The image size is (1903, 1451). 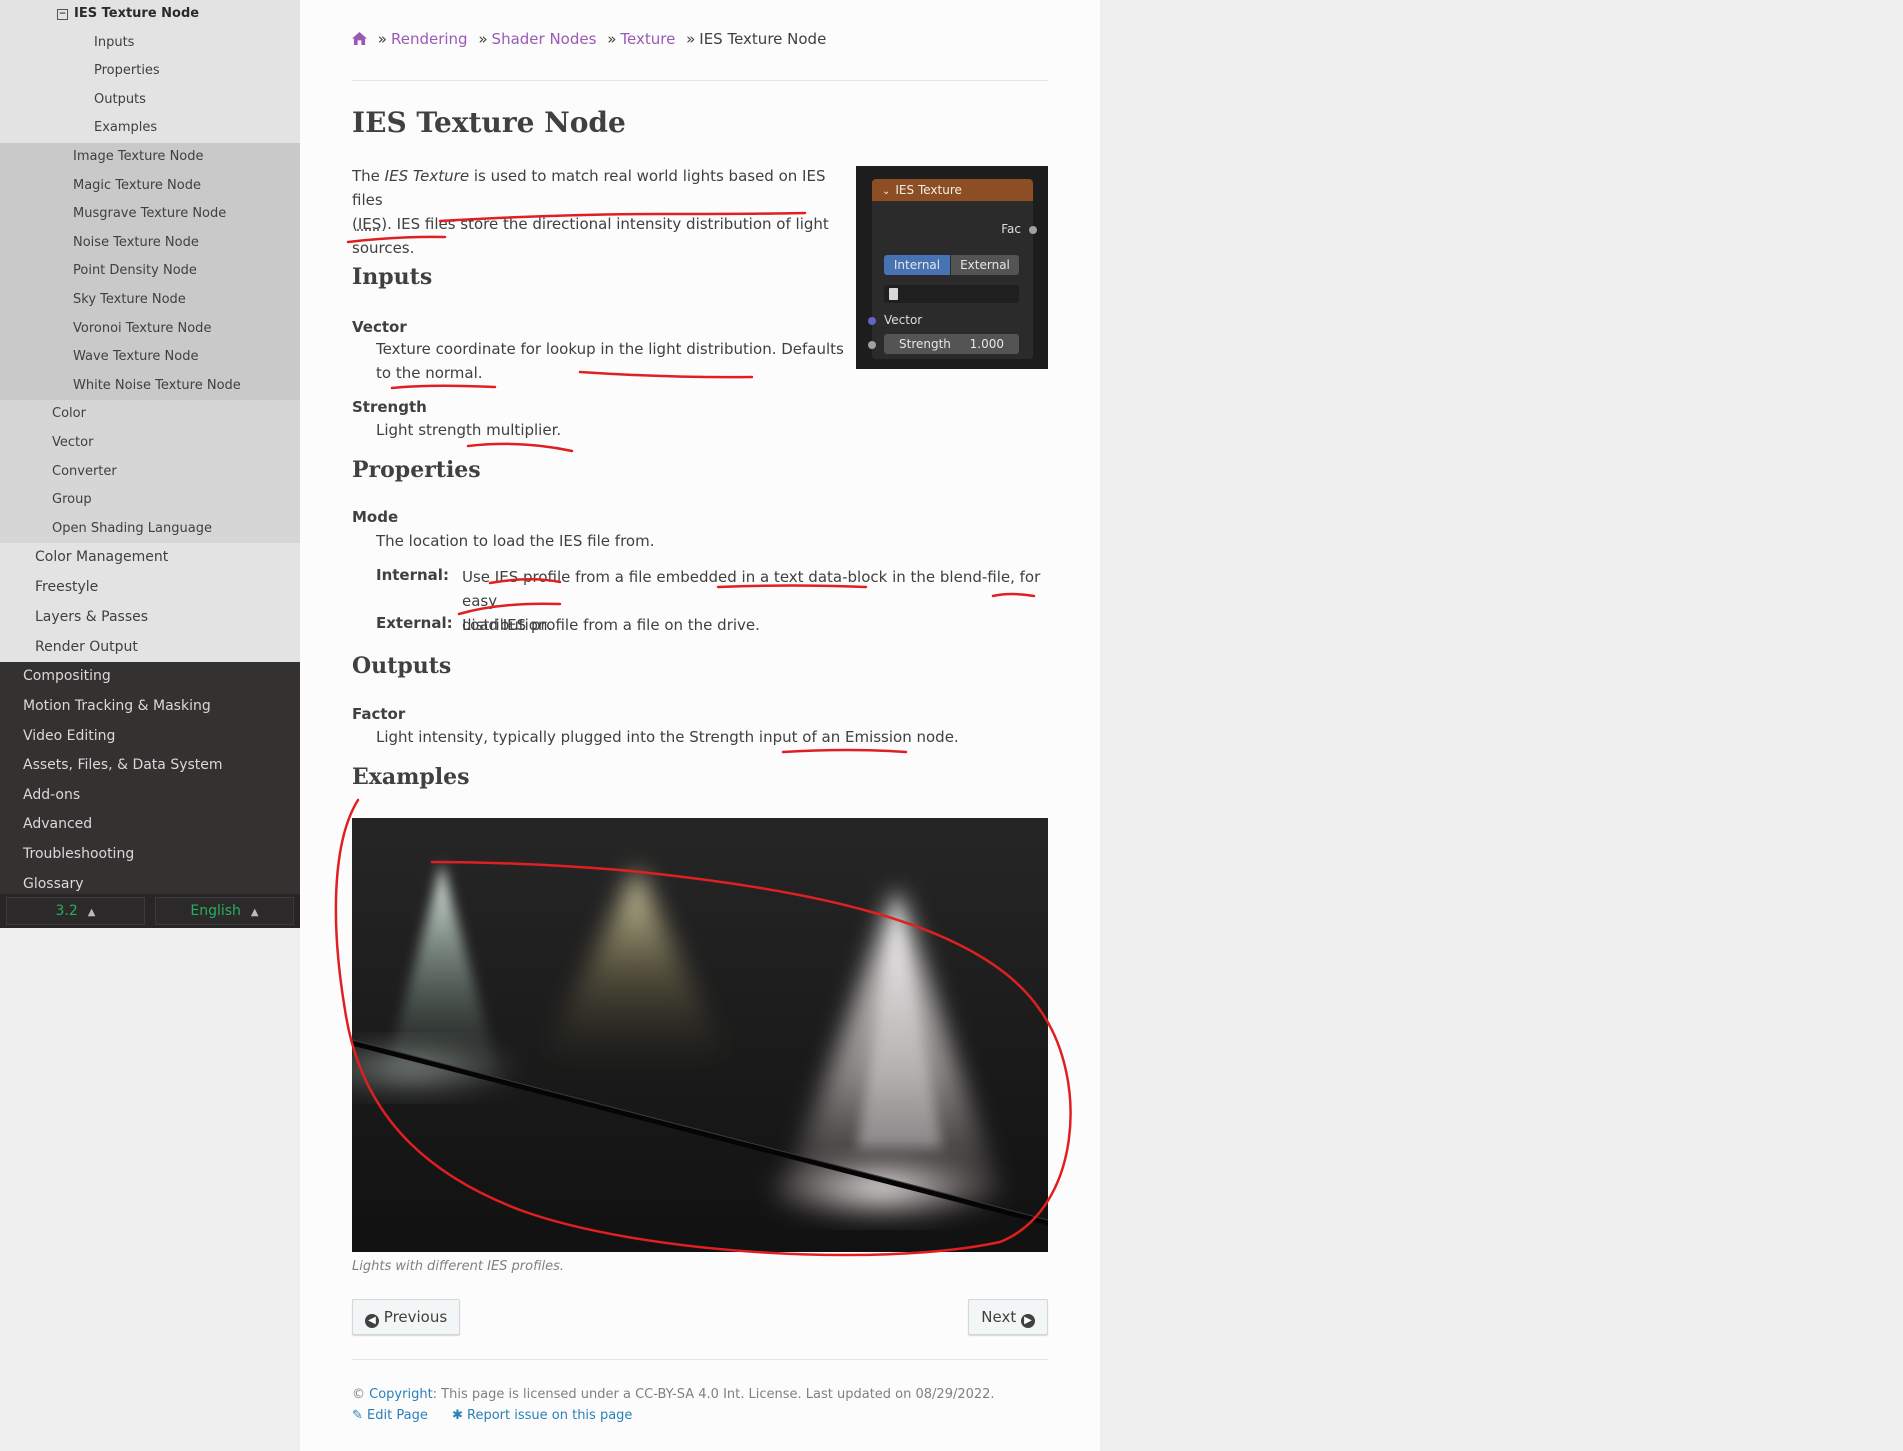 What do you see at coordinates (150, 157) in the screenshot?
I see `sidebar-item-texture: Image Texture Node` at bounding box center [150, 157].